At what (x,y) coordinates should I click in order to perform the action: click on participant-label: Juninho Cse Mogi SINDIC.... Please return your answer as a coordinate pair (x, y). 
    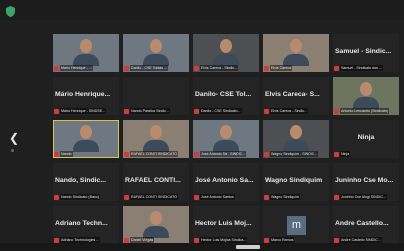
    Looking at the image, I should click on (365, 197).